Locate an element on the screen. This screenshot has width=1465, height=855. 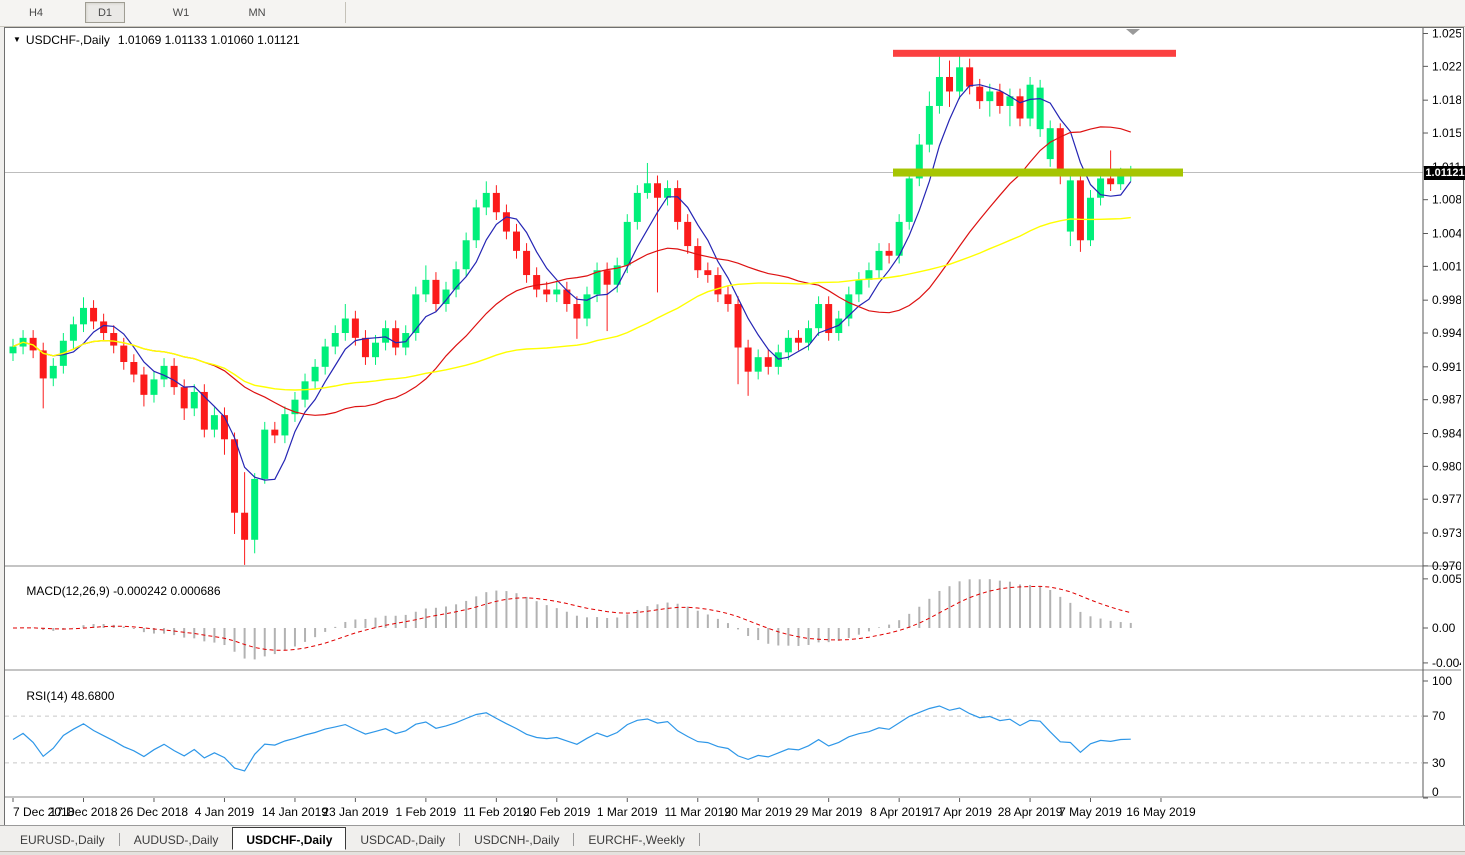
svg-text: 0.00 is located at coordinates (1444, 628).